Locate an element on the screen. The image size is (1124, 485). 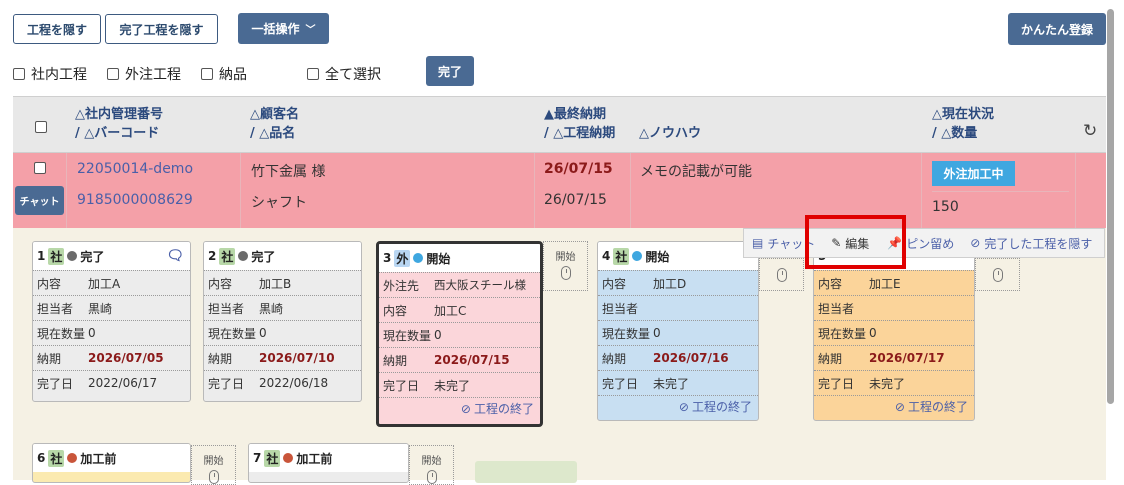
menu-hide-done: ⊘ 完了した工程を隠す is located at coordinates (1031, 243).